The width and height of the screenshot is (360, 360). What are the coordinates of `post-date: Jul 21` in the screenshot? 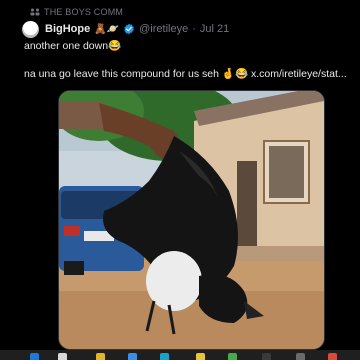 It's located at (214, 29).